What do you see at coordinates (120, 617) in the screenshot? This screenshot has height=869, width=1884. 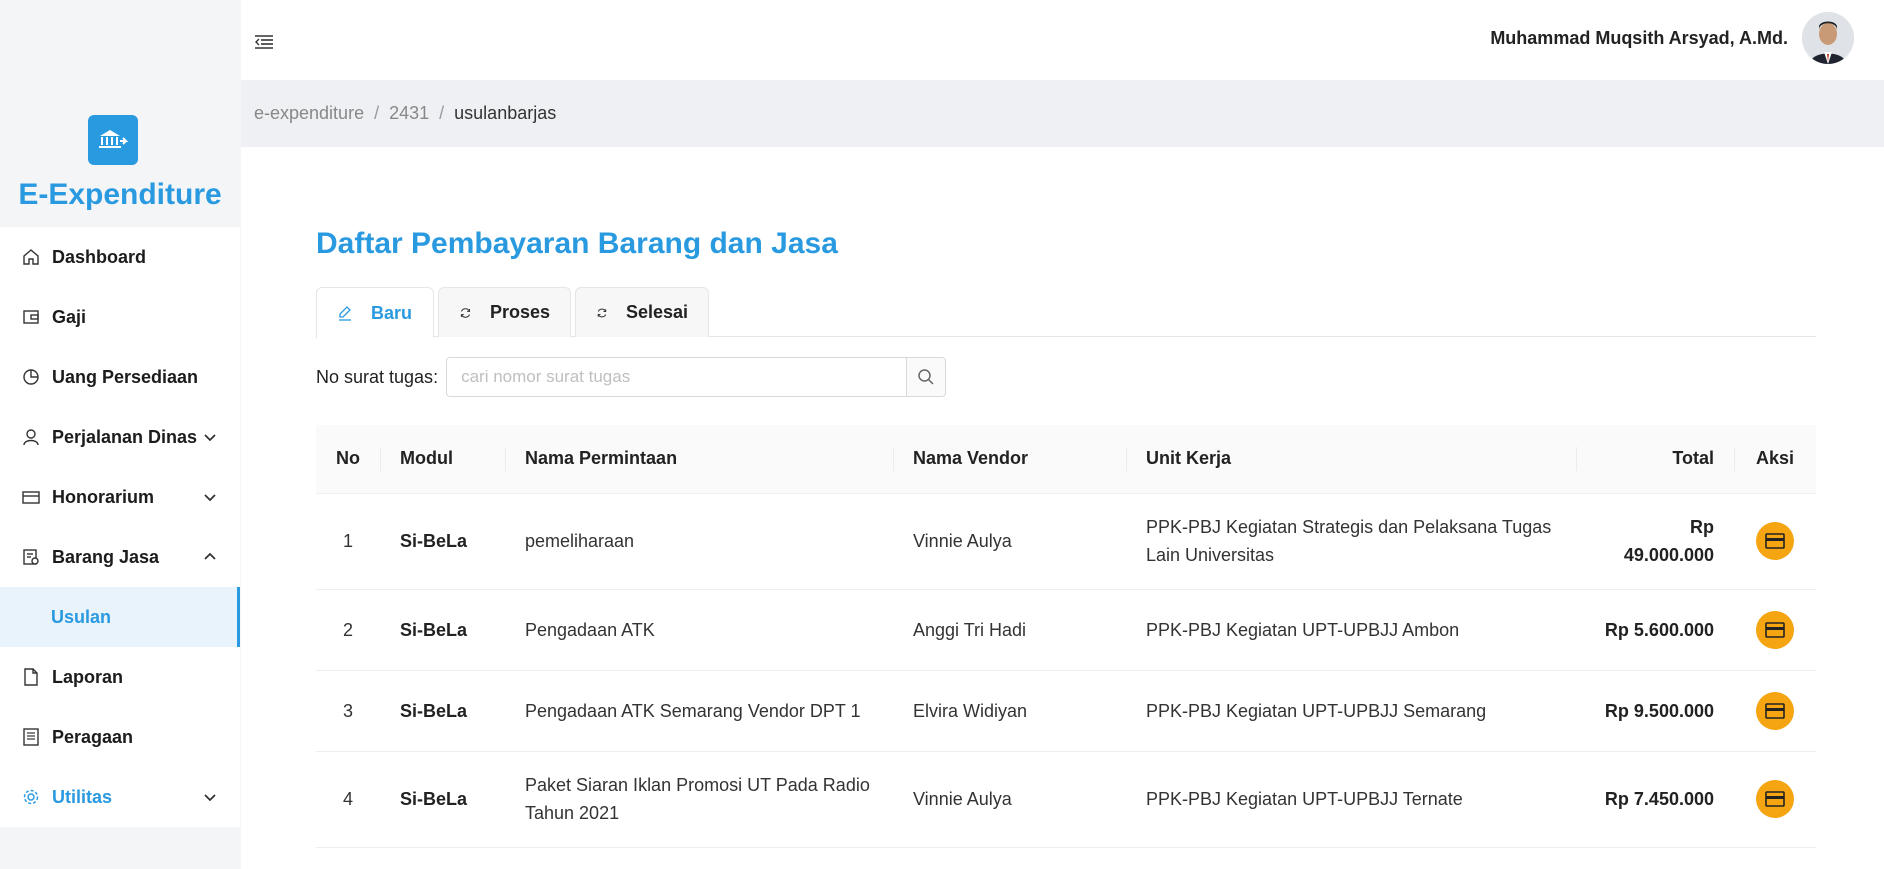 I see `sidebar-item-usulan: Usulan` at bounding box center [120, 617].